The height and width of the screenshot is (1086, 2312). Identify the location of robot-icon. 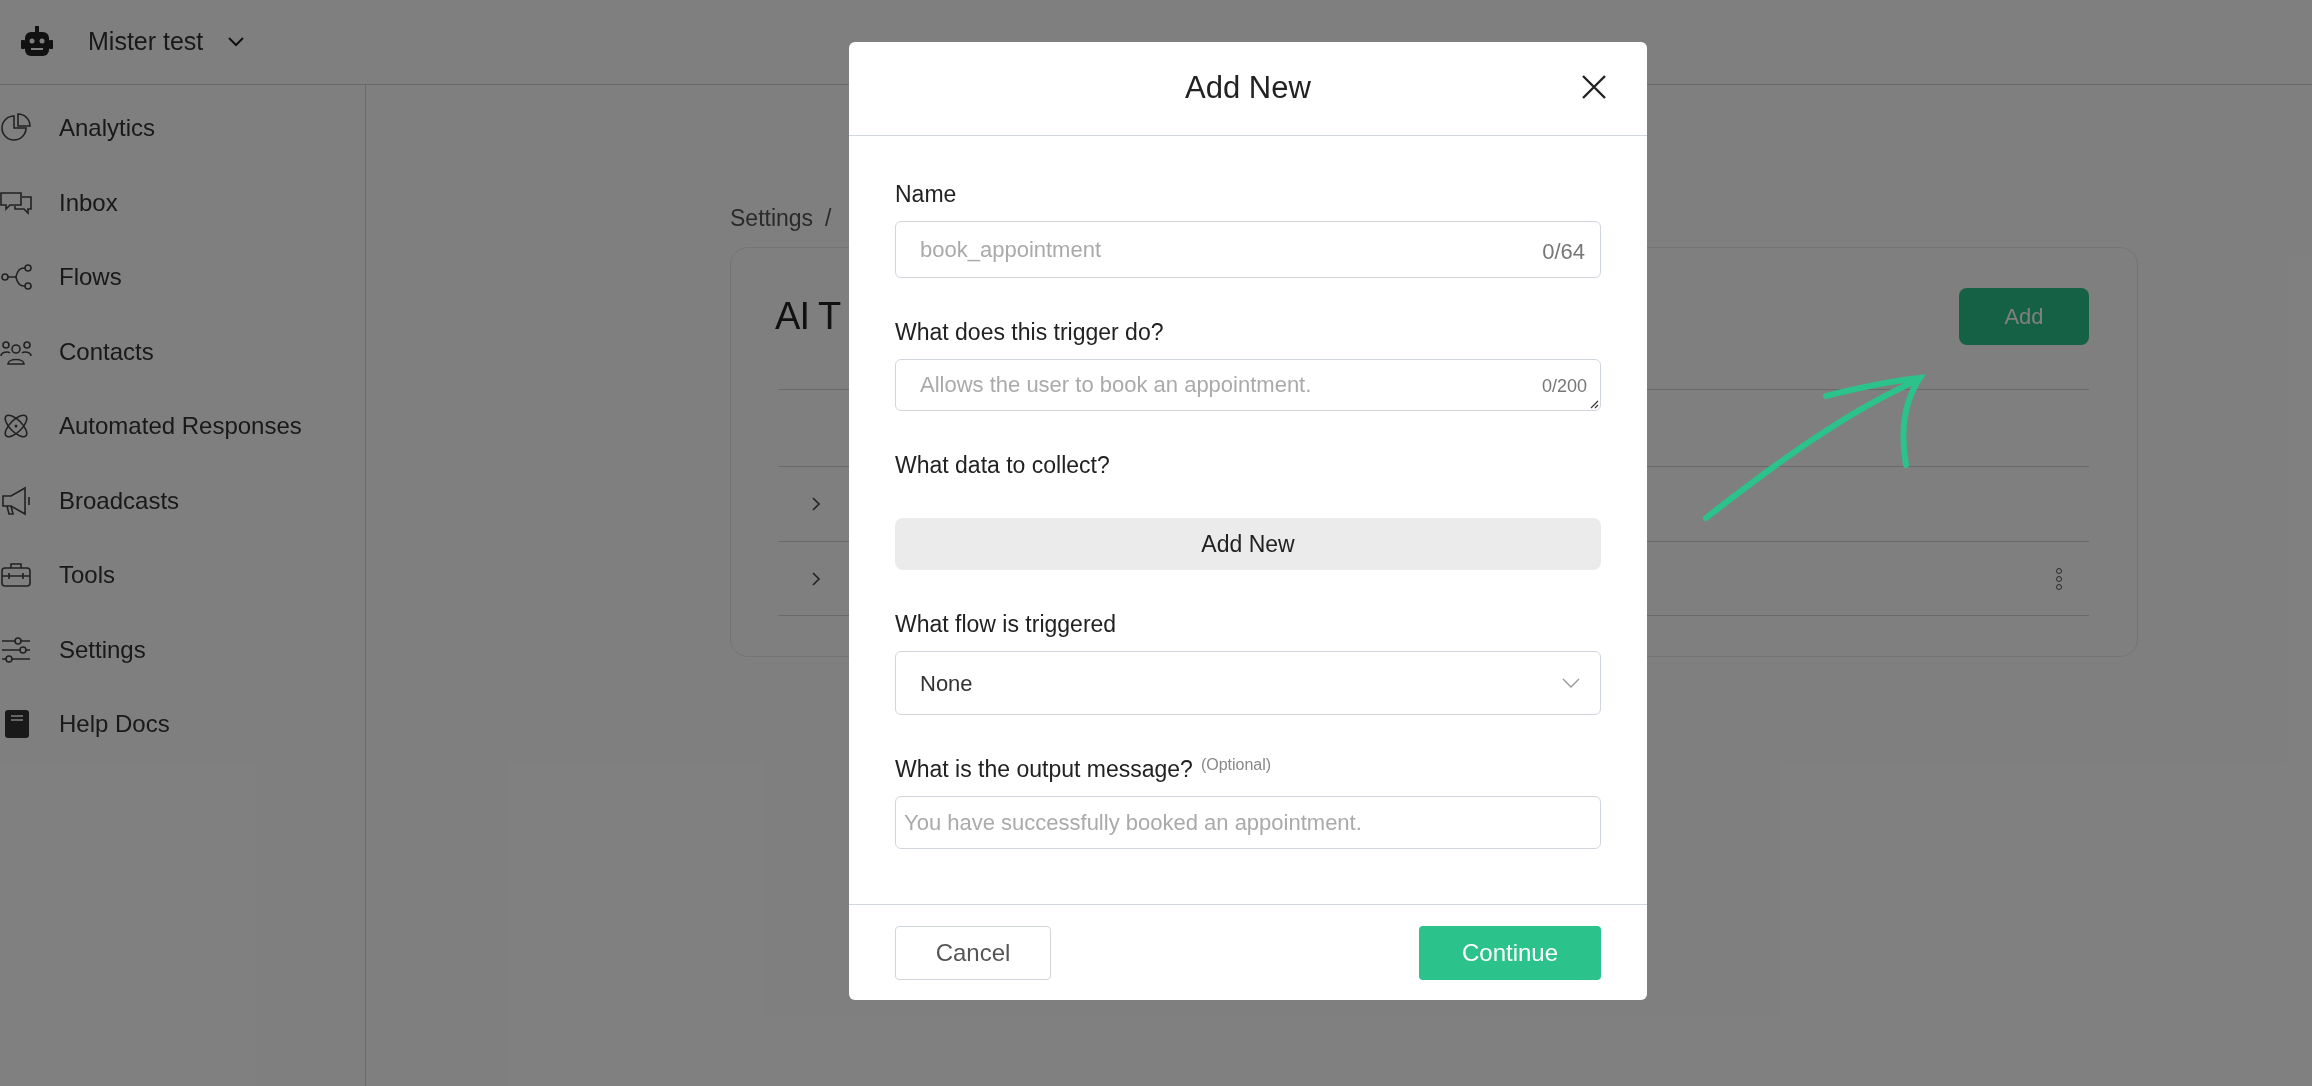
(37, 42).